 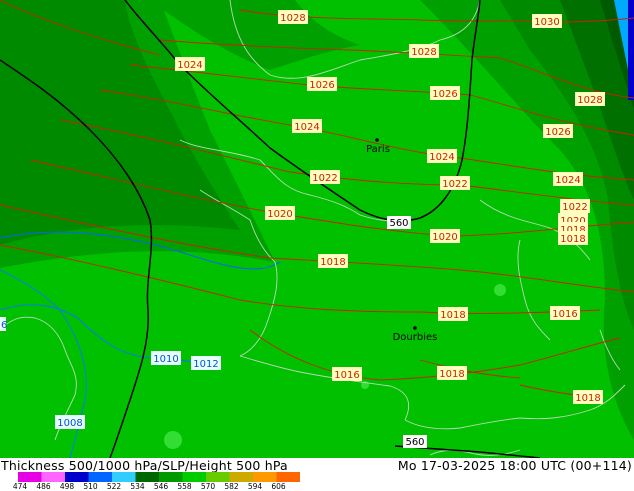 What do you see at coordinates (205, 364) in the screenshot?
I see `isobar-label: 1012` at bounding box center [205, 364].